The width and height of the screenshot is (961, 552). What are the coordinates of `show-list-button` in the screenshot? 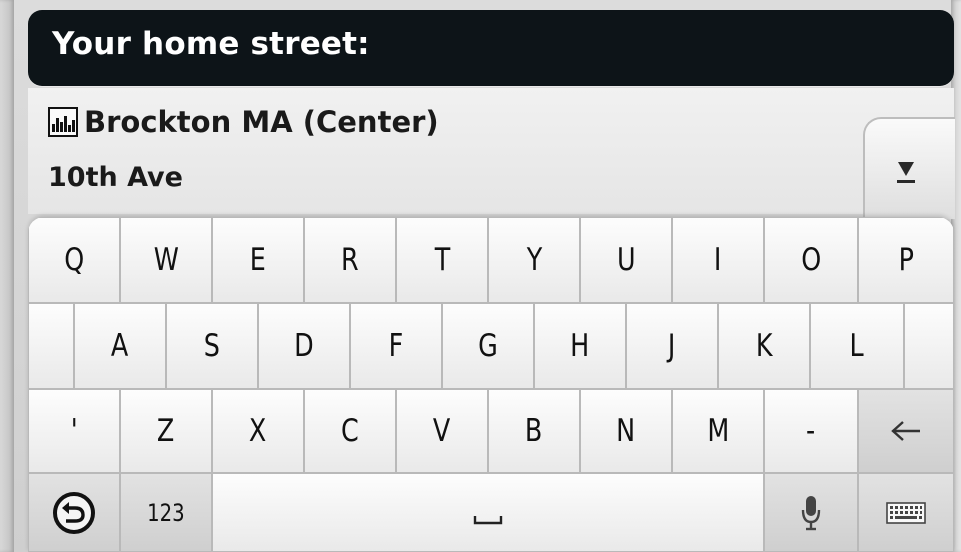 It's located at (909, 168).